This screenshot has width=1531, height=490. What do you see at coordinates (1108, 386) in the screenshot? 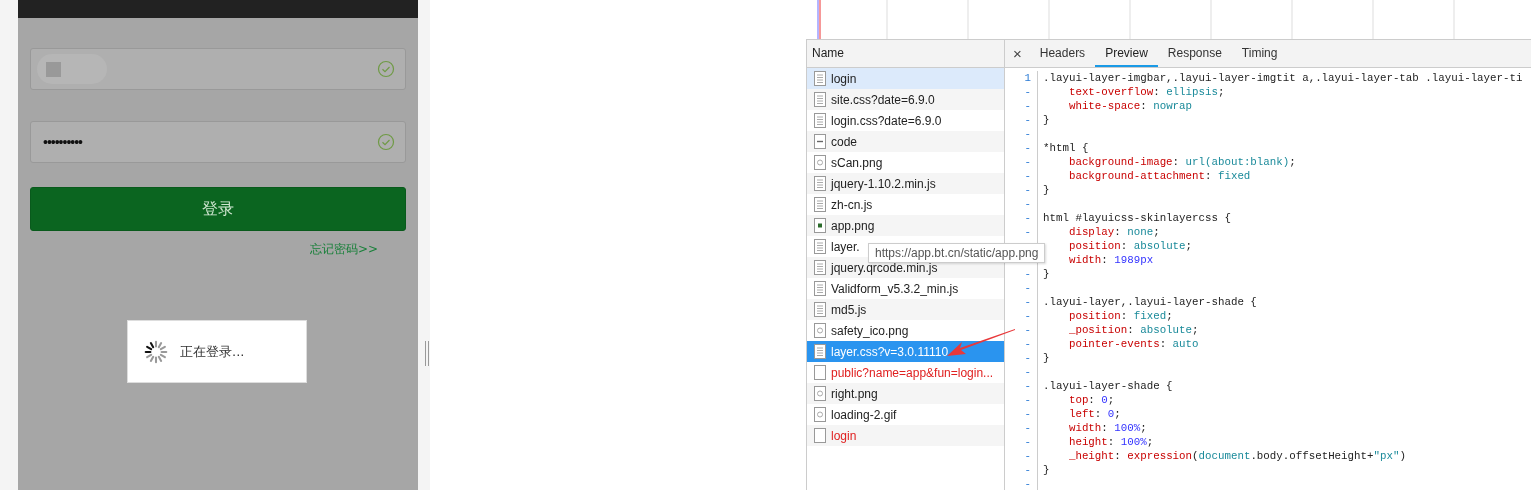
I see `code-line: .layui-layer-shade {` at bounding box center [1108, 386].